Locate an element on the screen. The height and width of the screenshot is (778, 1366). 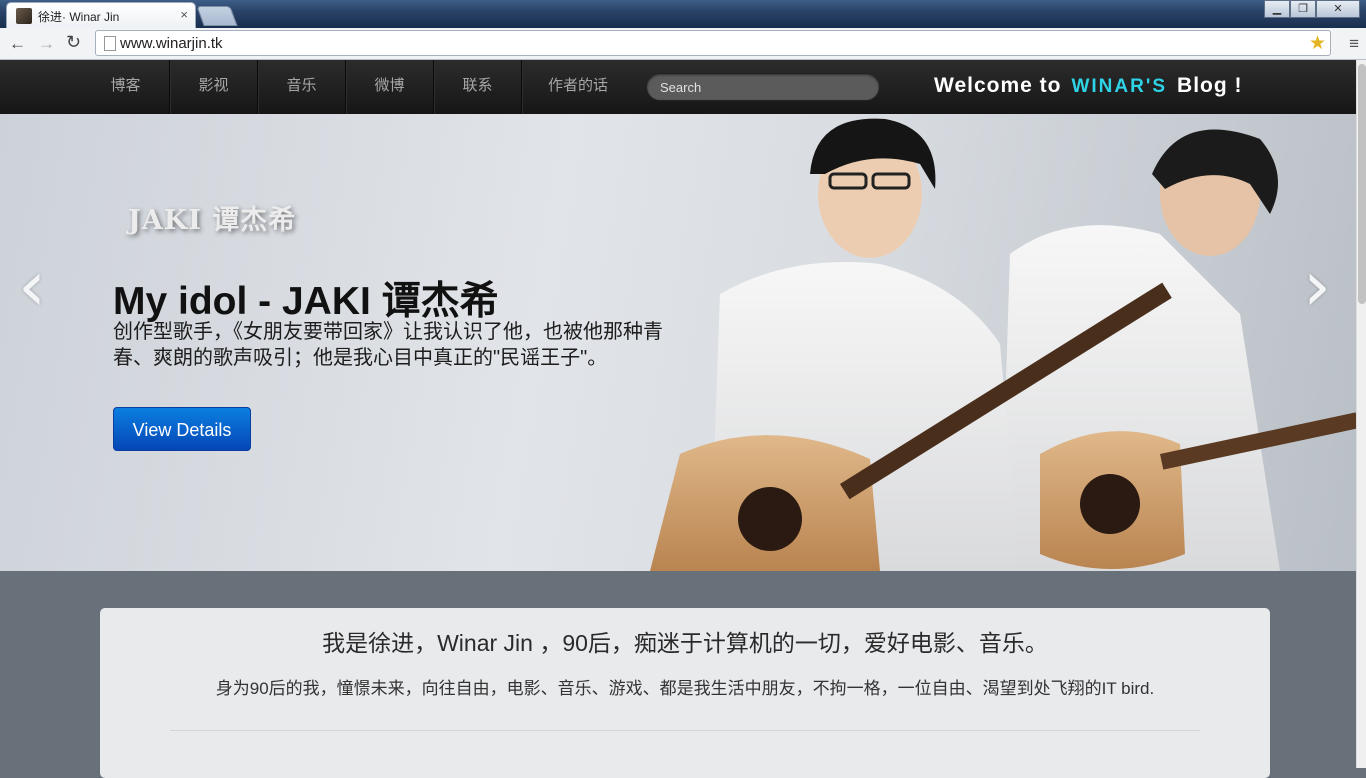
view-details-button: View Details is located at coordinates (182, 429).